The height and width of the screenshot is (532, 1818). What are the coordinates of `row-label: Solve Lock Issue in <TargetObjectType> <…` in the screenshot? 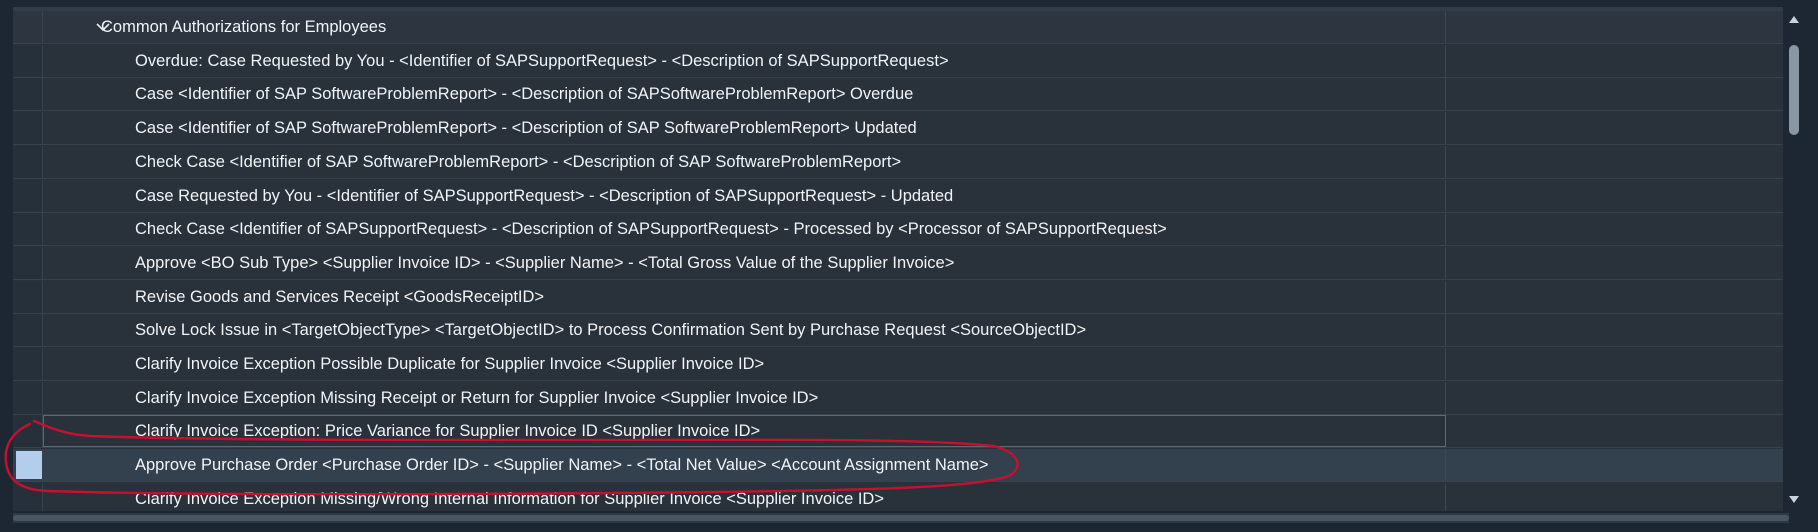 It's located at (611, 330).